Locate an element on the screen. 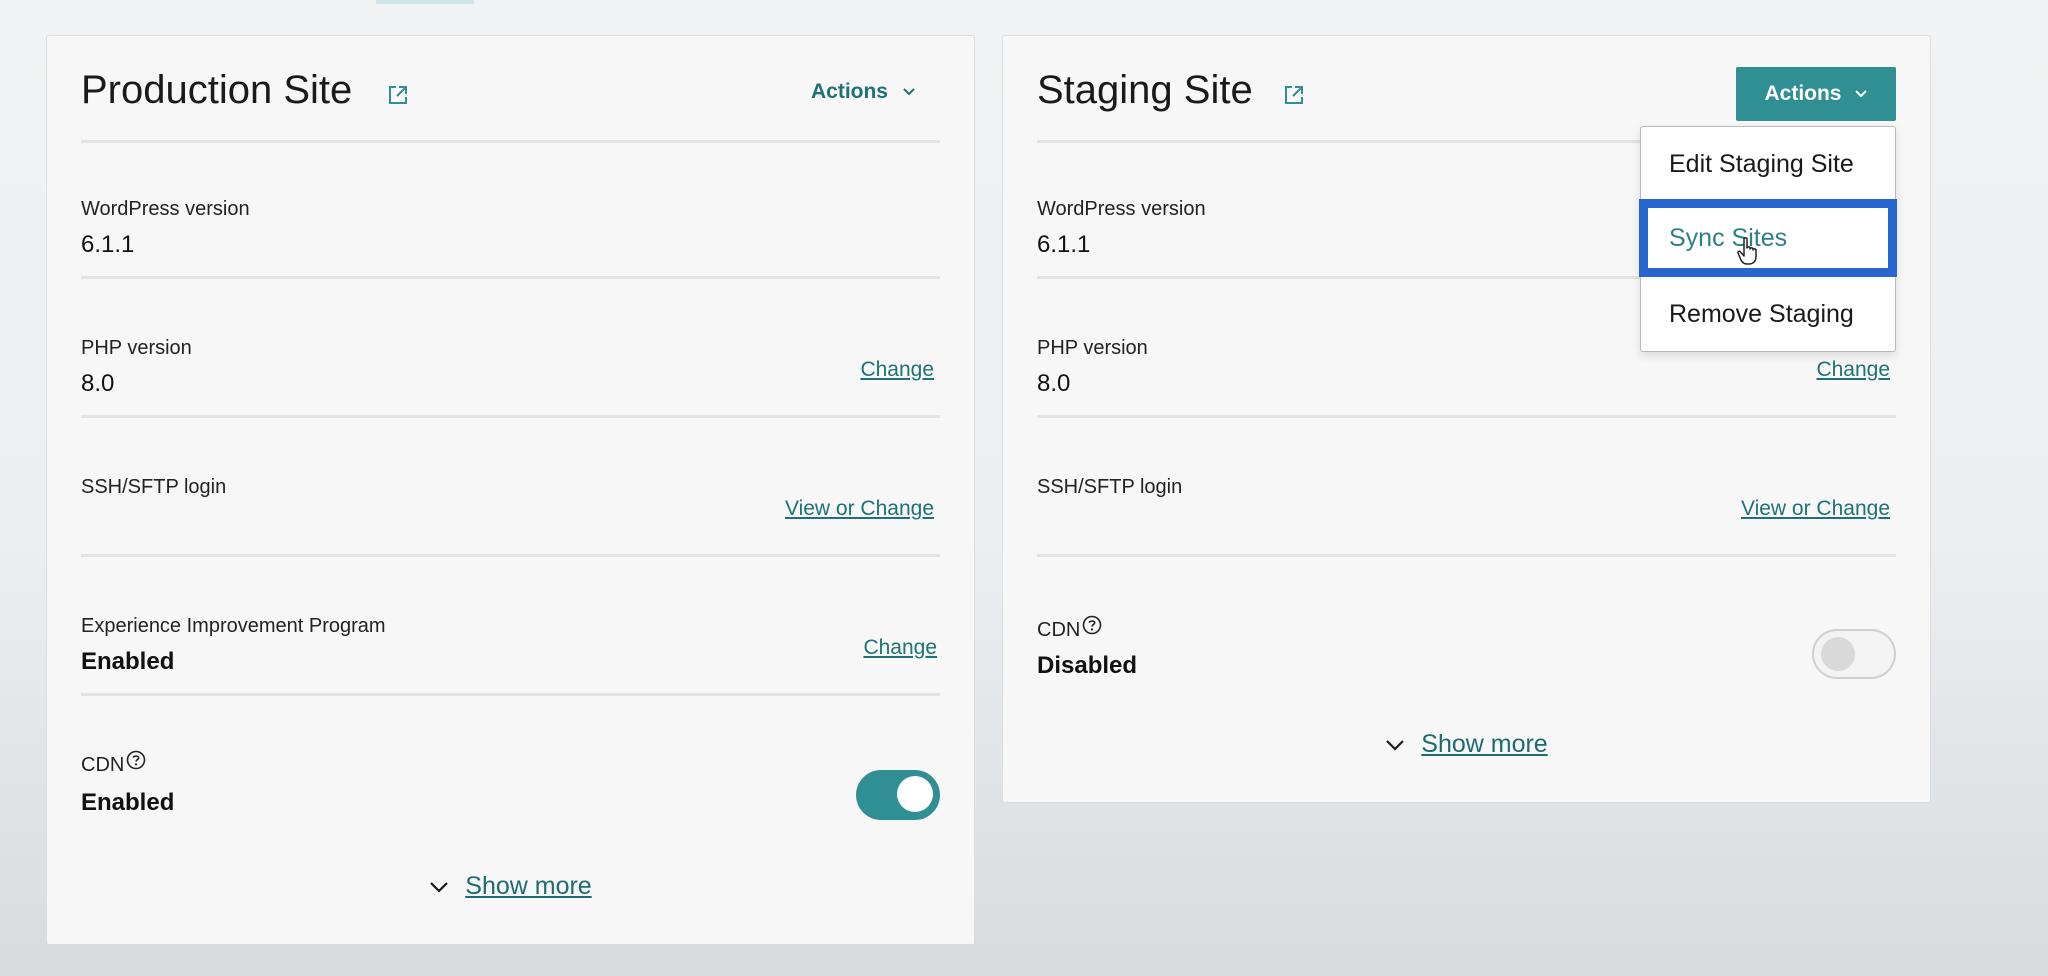 The image size is (2048, 976). hand-pointer-icon is located at coordinates (1747, 251).